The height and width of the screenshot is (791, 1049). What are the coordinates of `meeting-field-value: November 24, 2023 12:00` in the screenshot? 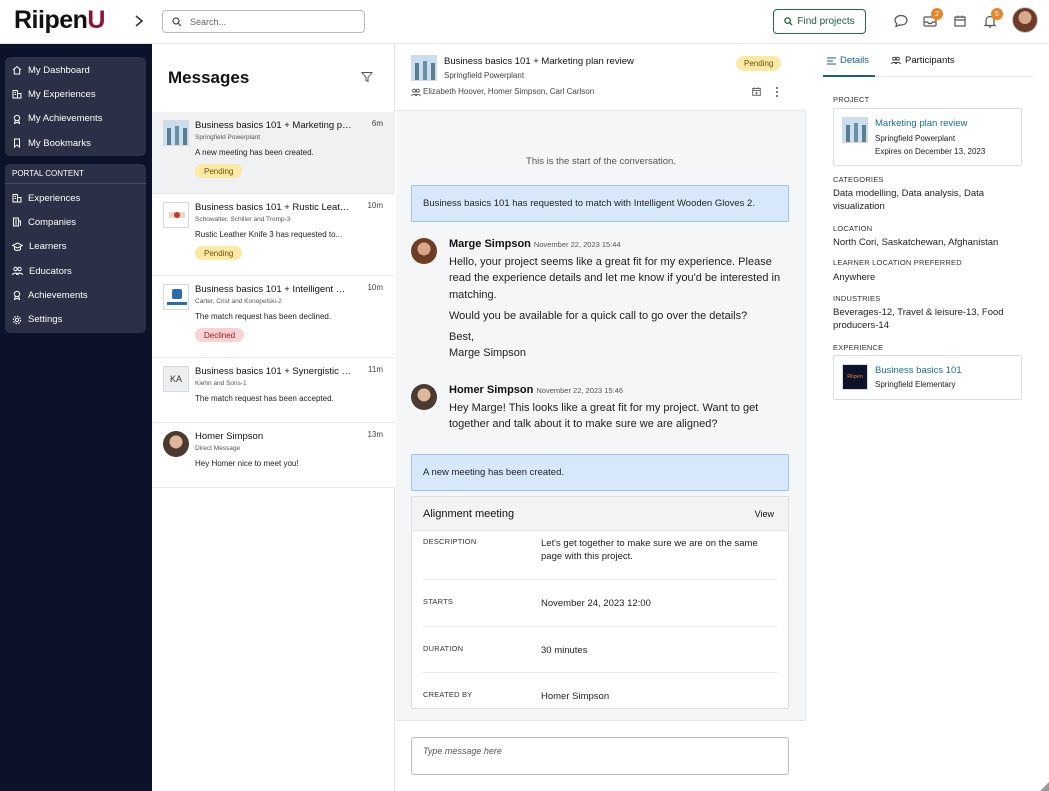 It's located at (596, 603).